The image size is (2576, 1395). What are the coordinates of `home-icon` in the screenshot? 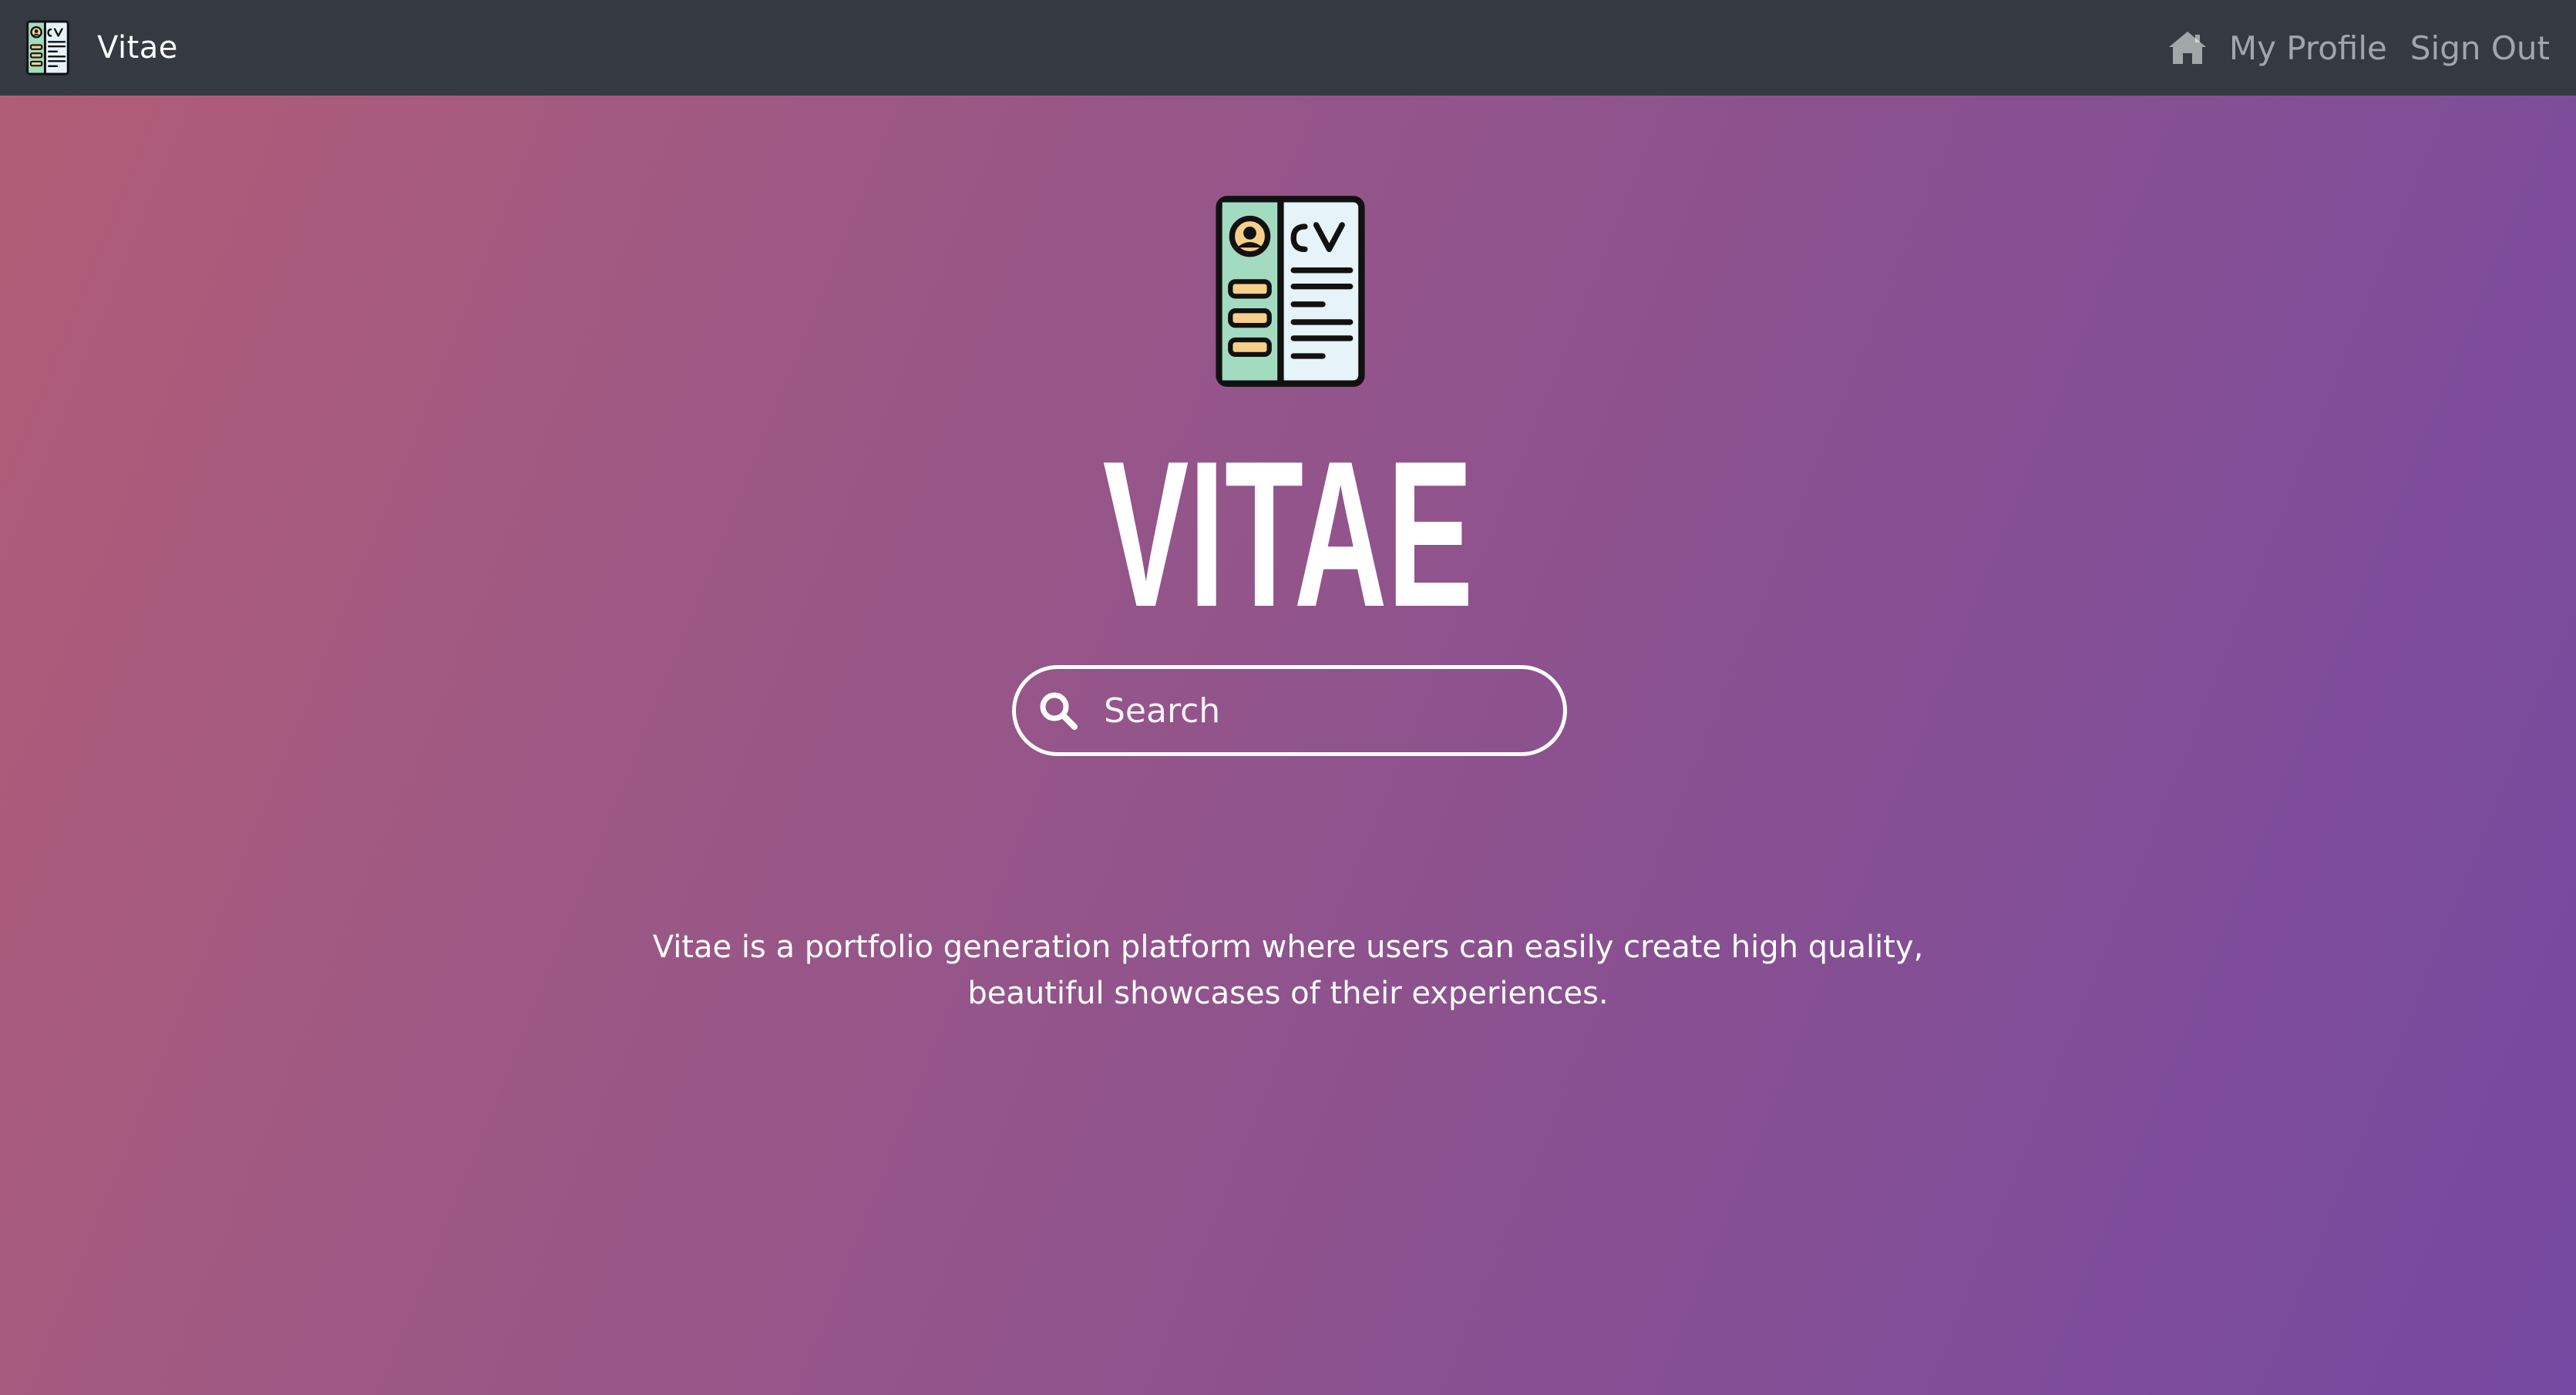 It's located at (2187, 48).